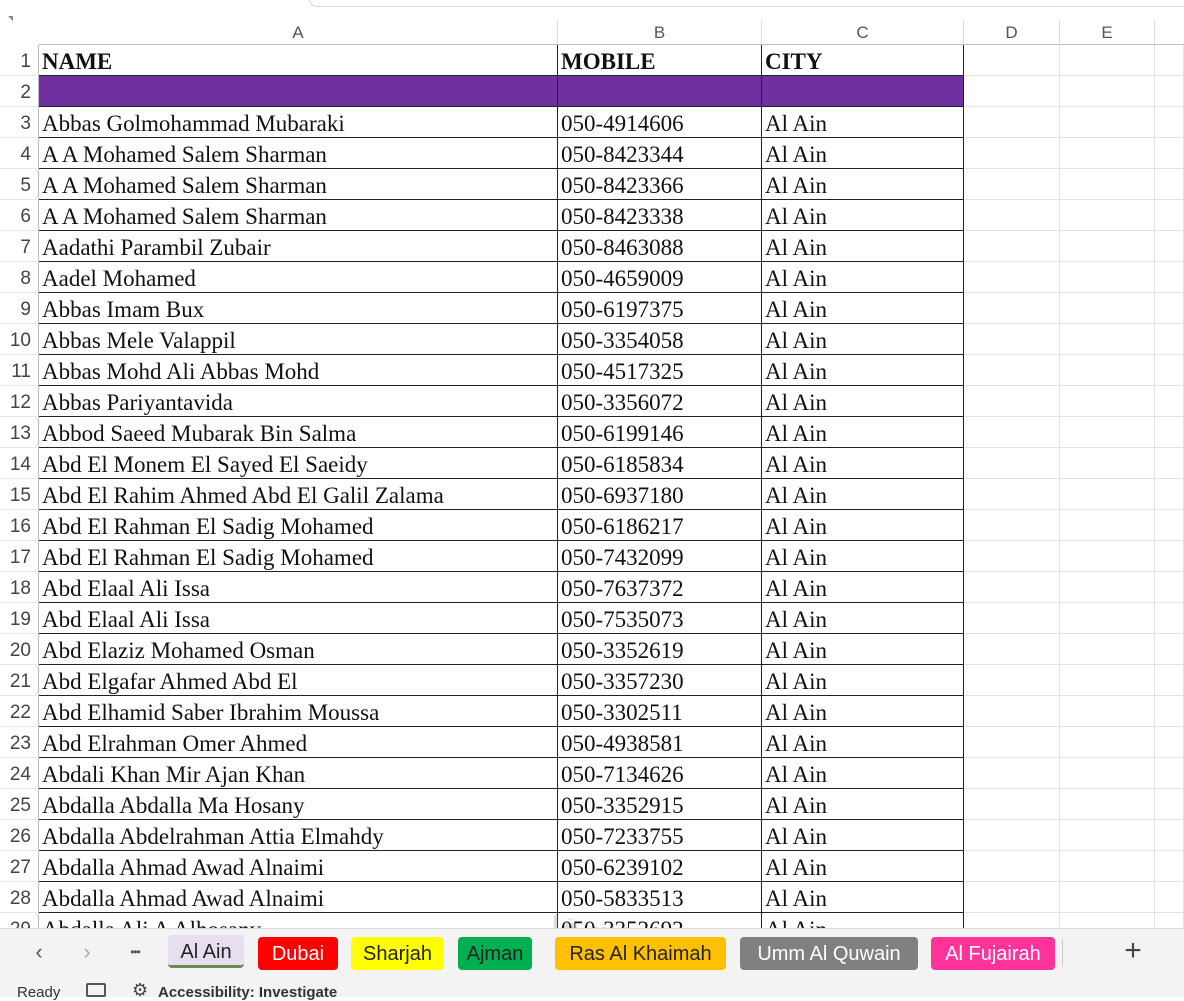 The height and width of the screenshot is (1001, 1184). Describe the element at coordinates (135, 952) in the screenshot. I see `more-sheets-button: •••` at that location.